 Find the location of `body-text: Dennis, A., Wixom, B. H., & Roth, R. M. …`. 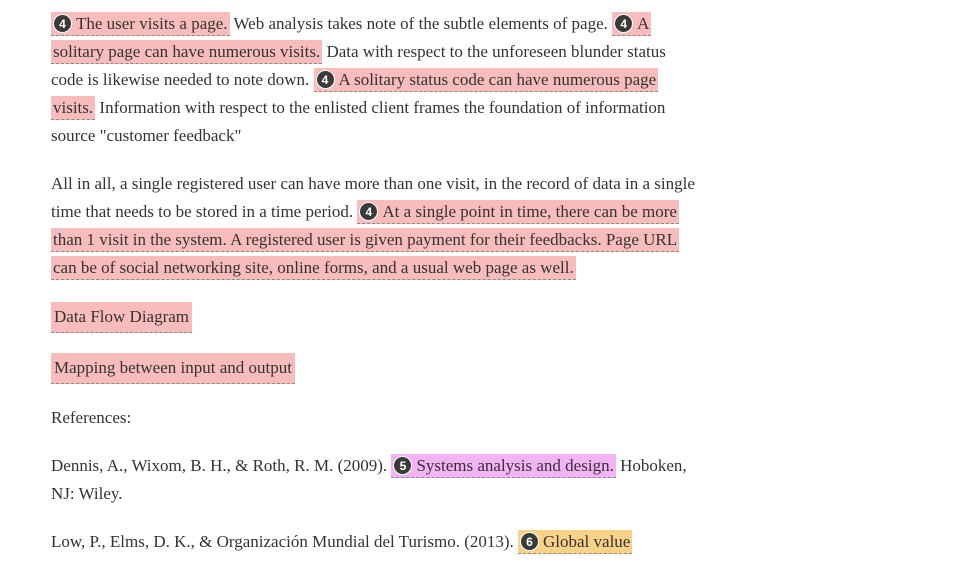

body-text: Dennis, A., Wixom, B. H., & Roth, R. M. … is located at coordinates (221, 465).